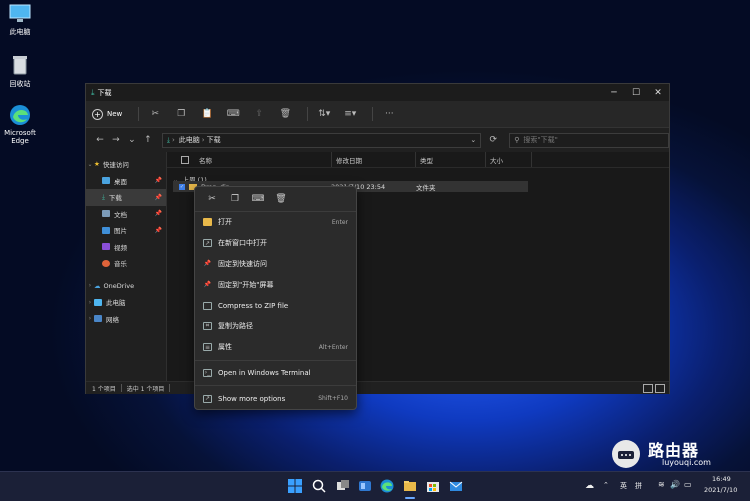 This screenshot has height=501, width=750. I want to click on sidebar-item-label: OneDrive, so click(119, 285).